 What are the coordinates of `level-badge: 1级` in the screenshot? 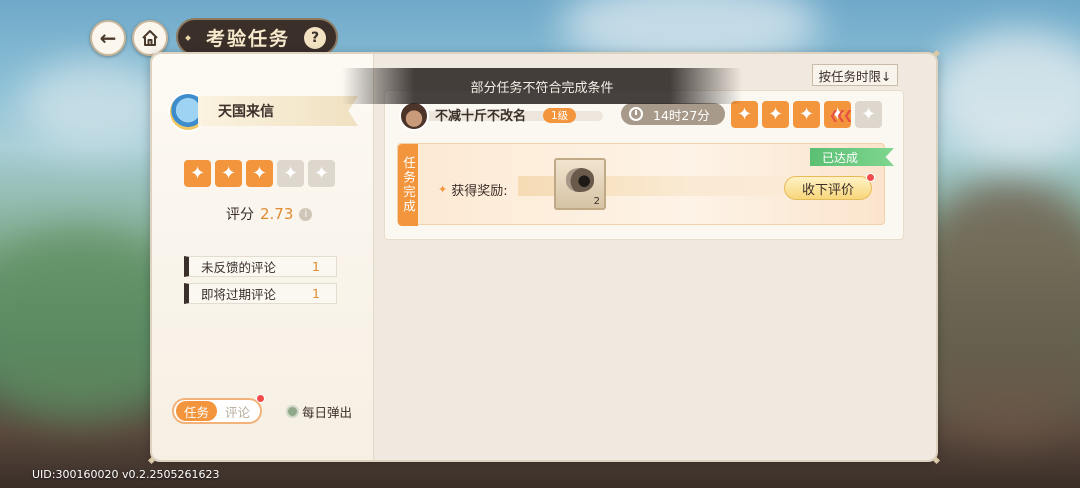 It's located at (560, 115).